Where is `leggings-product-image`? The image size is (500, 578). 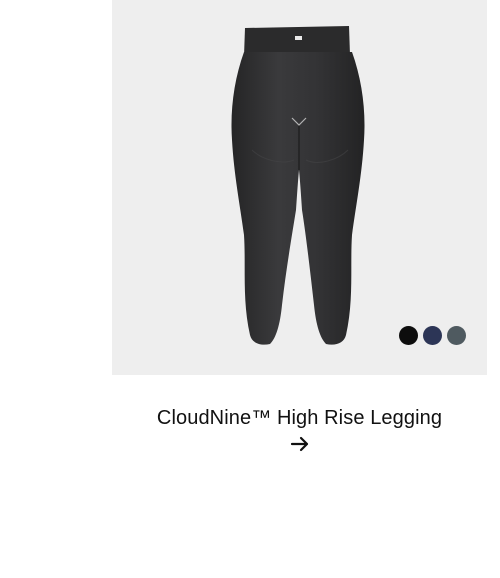
leggings-product-image is located at coordinates (298, 185).